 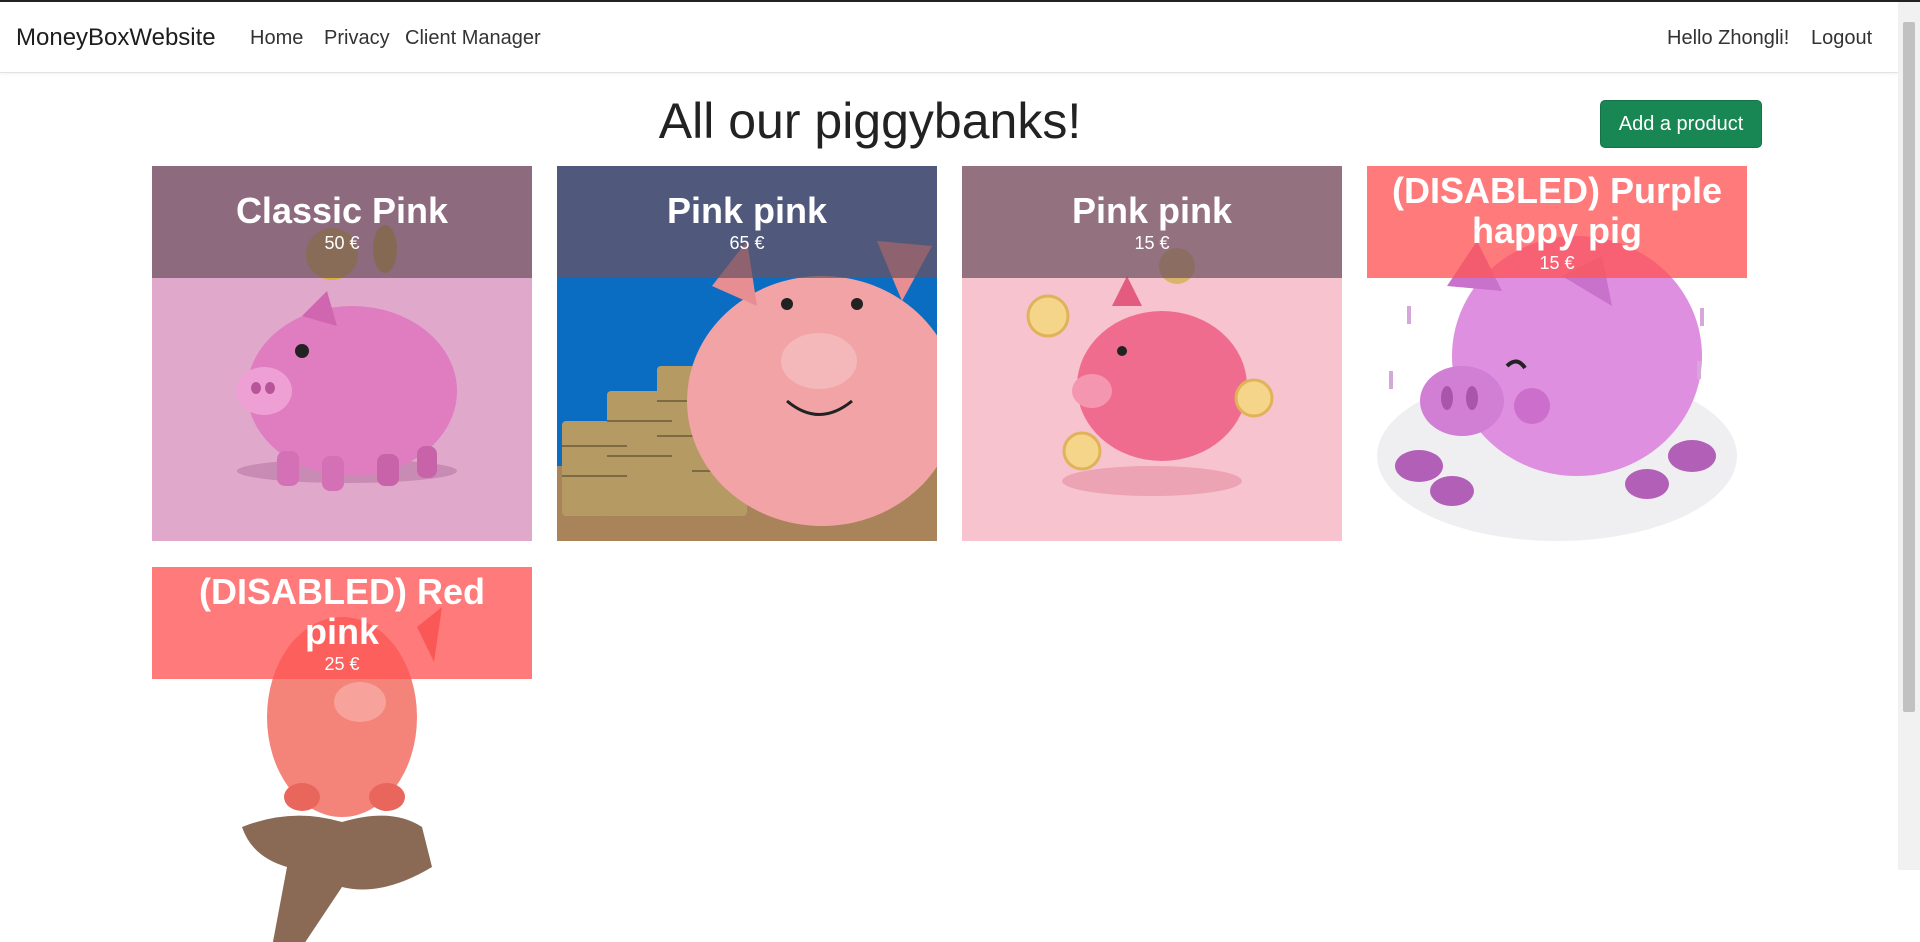 I want to click on product-name: (DISABLED) Purple happy pig, so click(x=1556, y=210).